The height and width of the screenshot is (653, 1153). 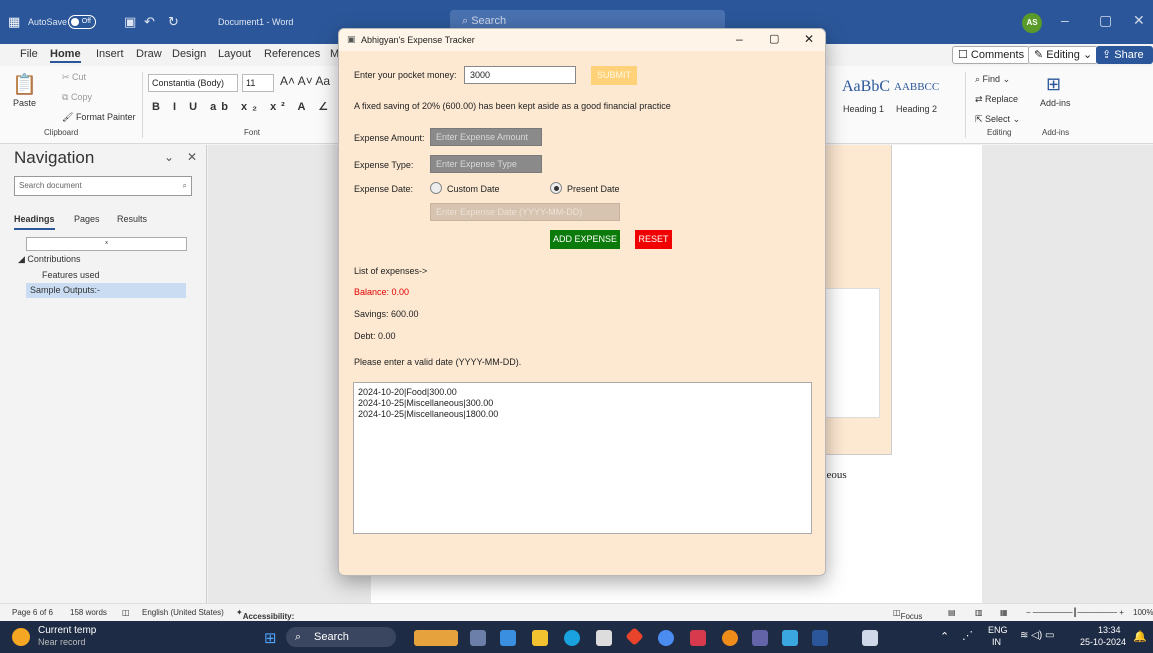 I want to click on style-heading2-label: Heading 2, so click(x=916, y=109).